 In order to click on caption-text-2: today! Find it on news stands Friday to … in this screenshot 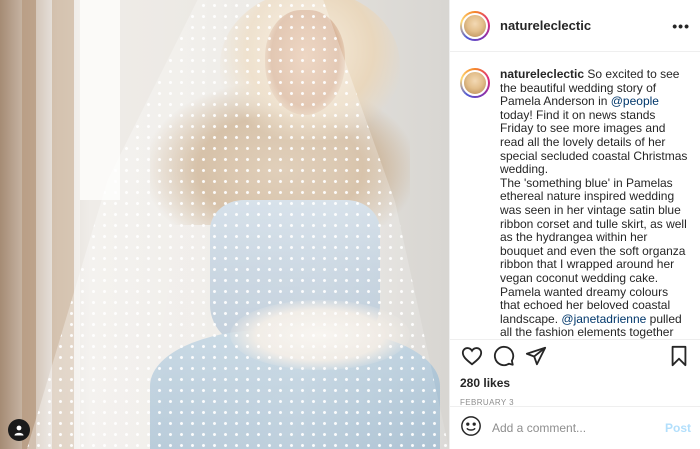, I will do `click(594, 142)`.